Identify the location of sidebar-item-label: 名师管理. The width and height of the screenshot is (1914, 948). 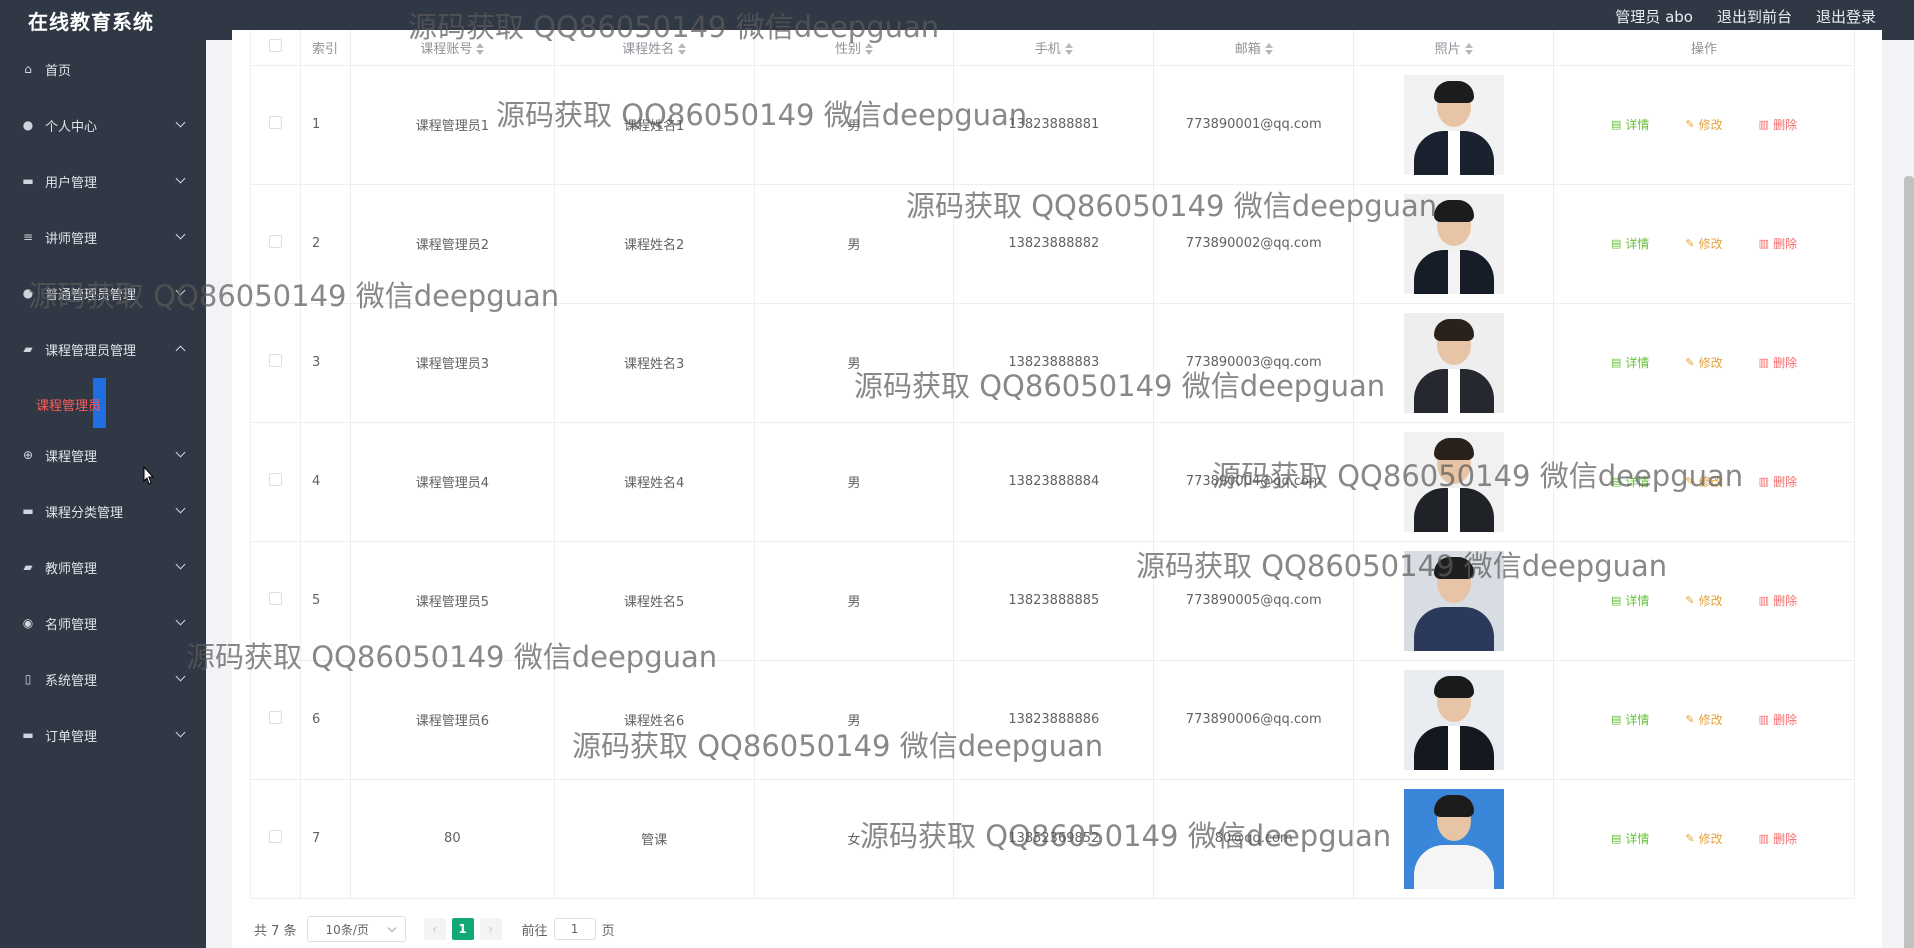
(71, 625).